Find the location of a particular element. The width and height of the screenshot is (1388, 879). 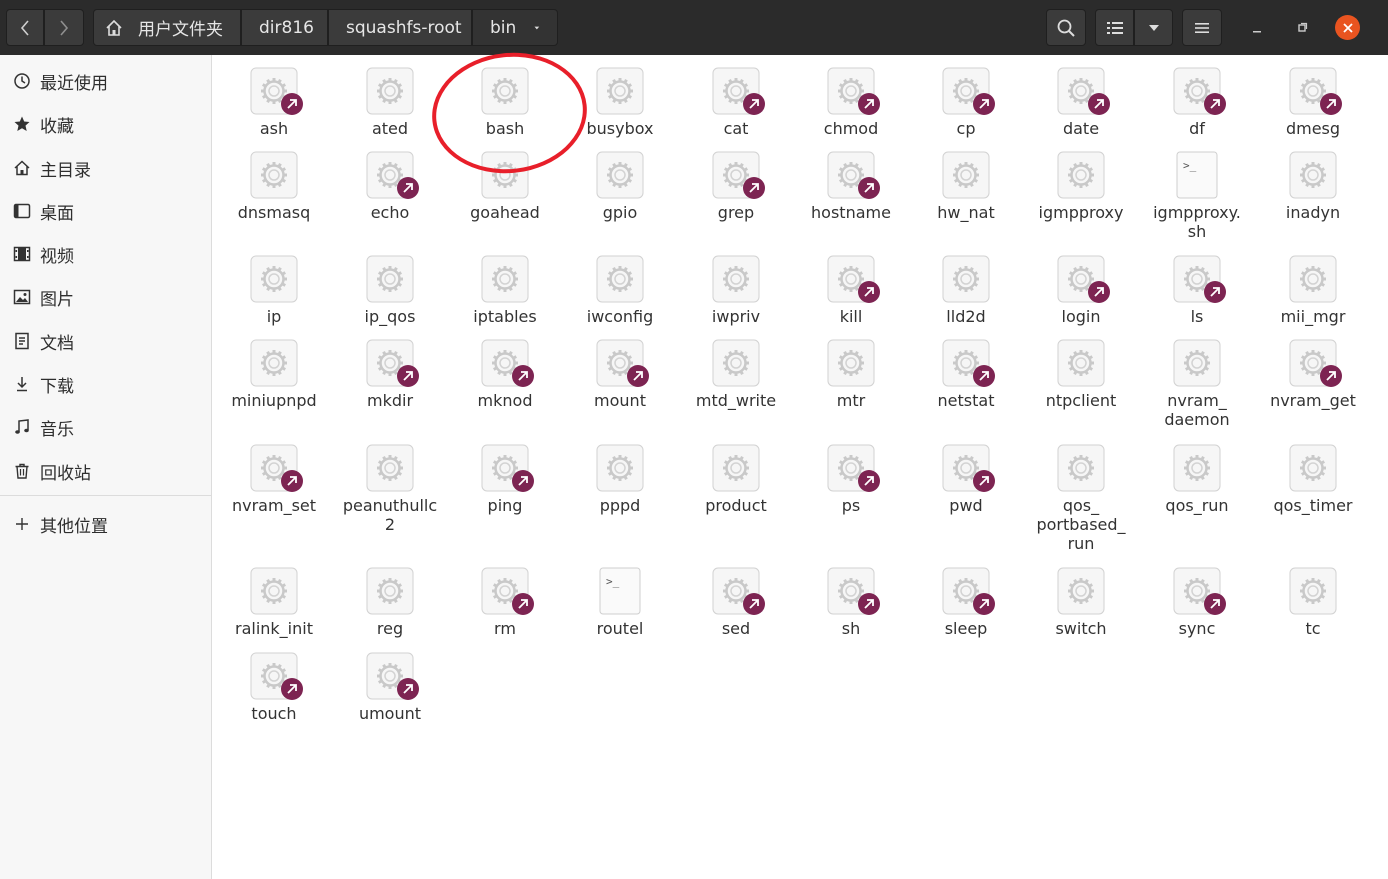

file-item: iptables is located at coordinates (505, 290).